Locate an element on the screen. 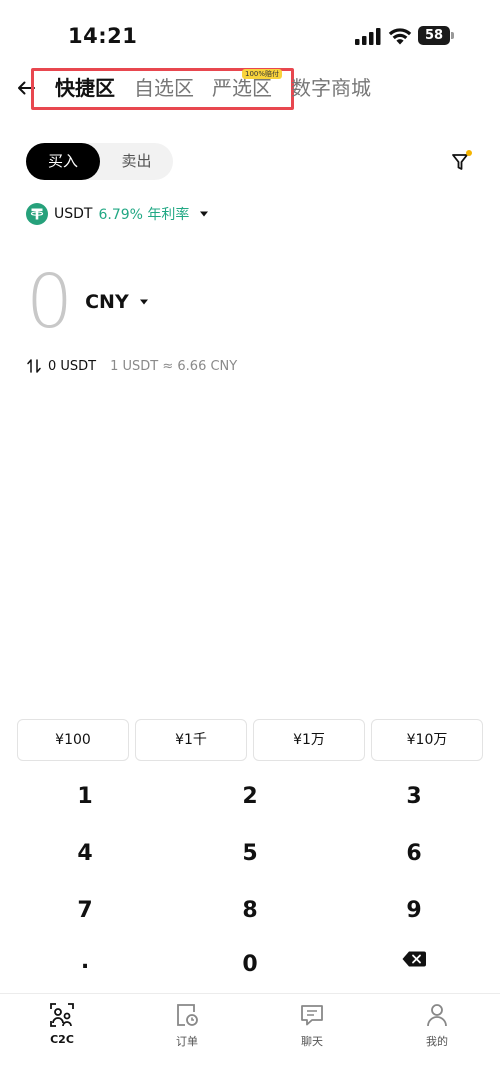  battery-level: 58 is located at coordinates (434, 35).